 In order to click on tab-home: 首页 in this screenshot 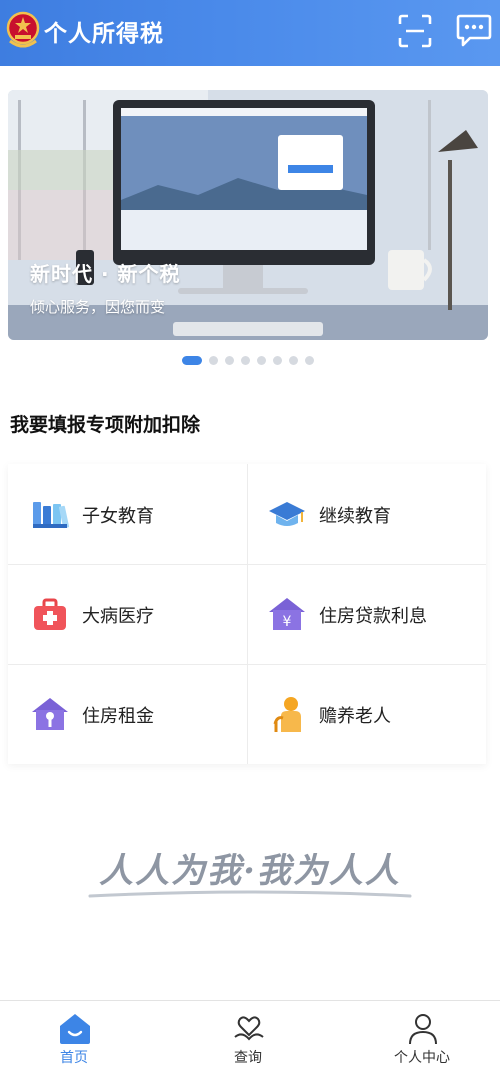, I will do `click(74, 1035)`.